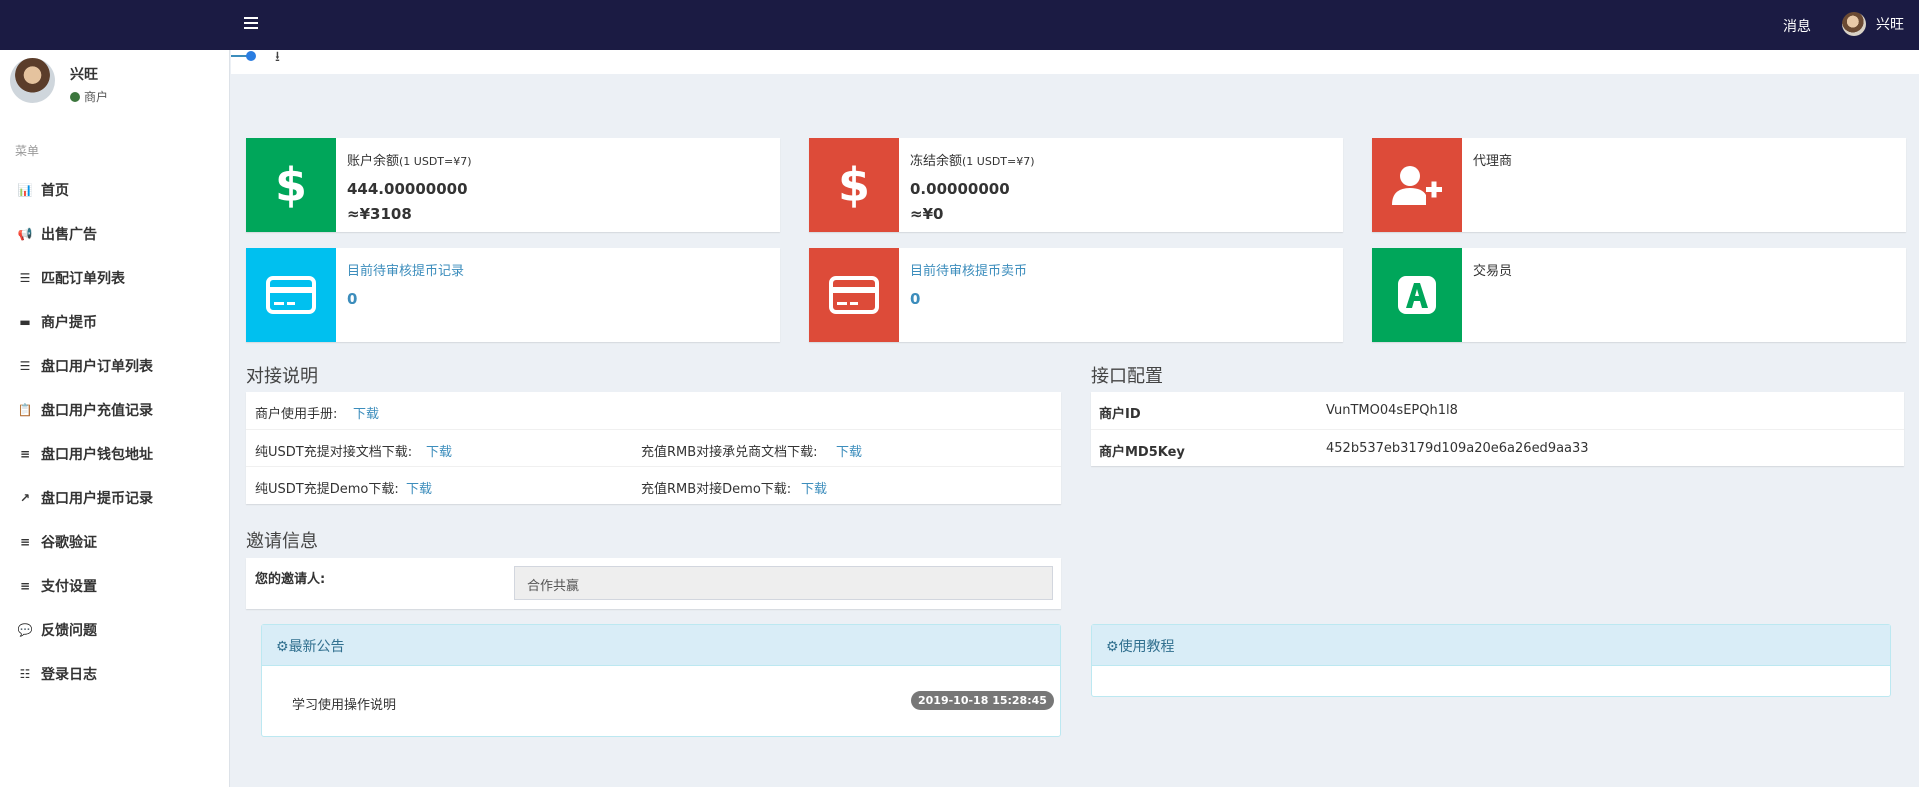  I want to click on sidebar-item-login-log: ☷ 登录日志, so click(115, 674).